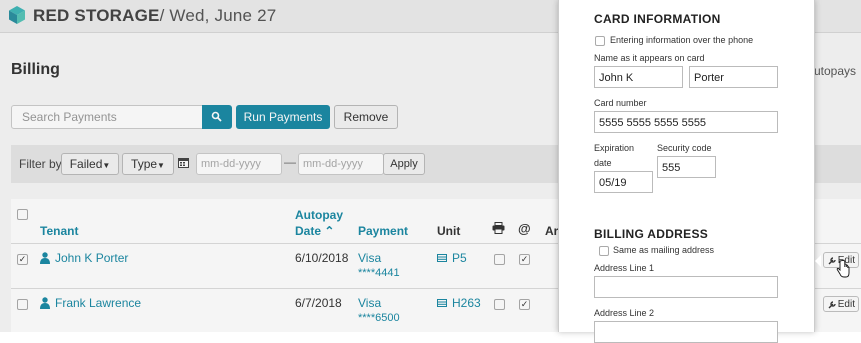 This screenshot has width=861, height=343. I want to click on same-as-mailing-checkbox, so click(604, 251).